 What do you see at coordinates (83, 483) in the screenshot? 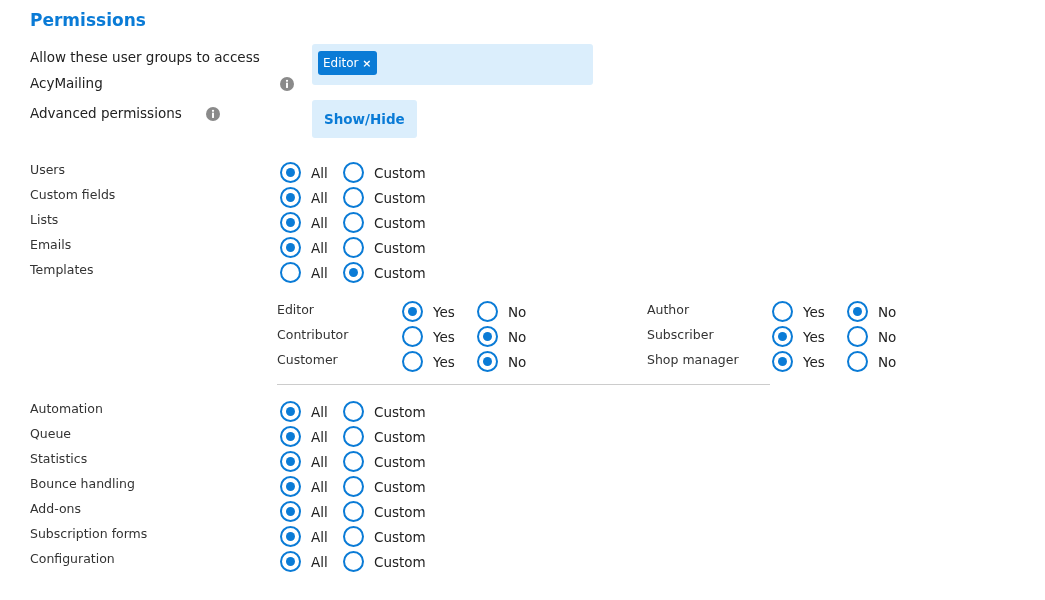
I see `permission-label: Bounce handling` at bounding box center [83, 483].